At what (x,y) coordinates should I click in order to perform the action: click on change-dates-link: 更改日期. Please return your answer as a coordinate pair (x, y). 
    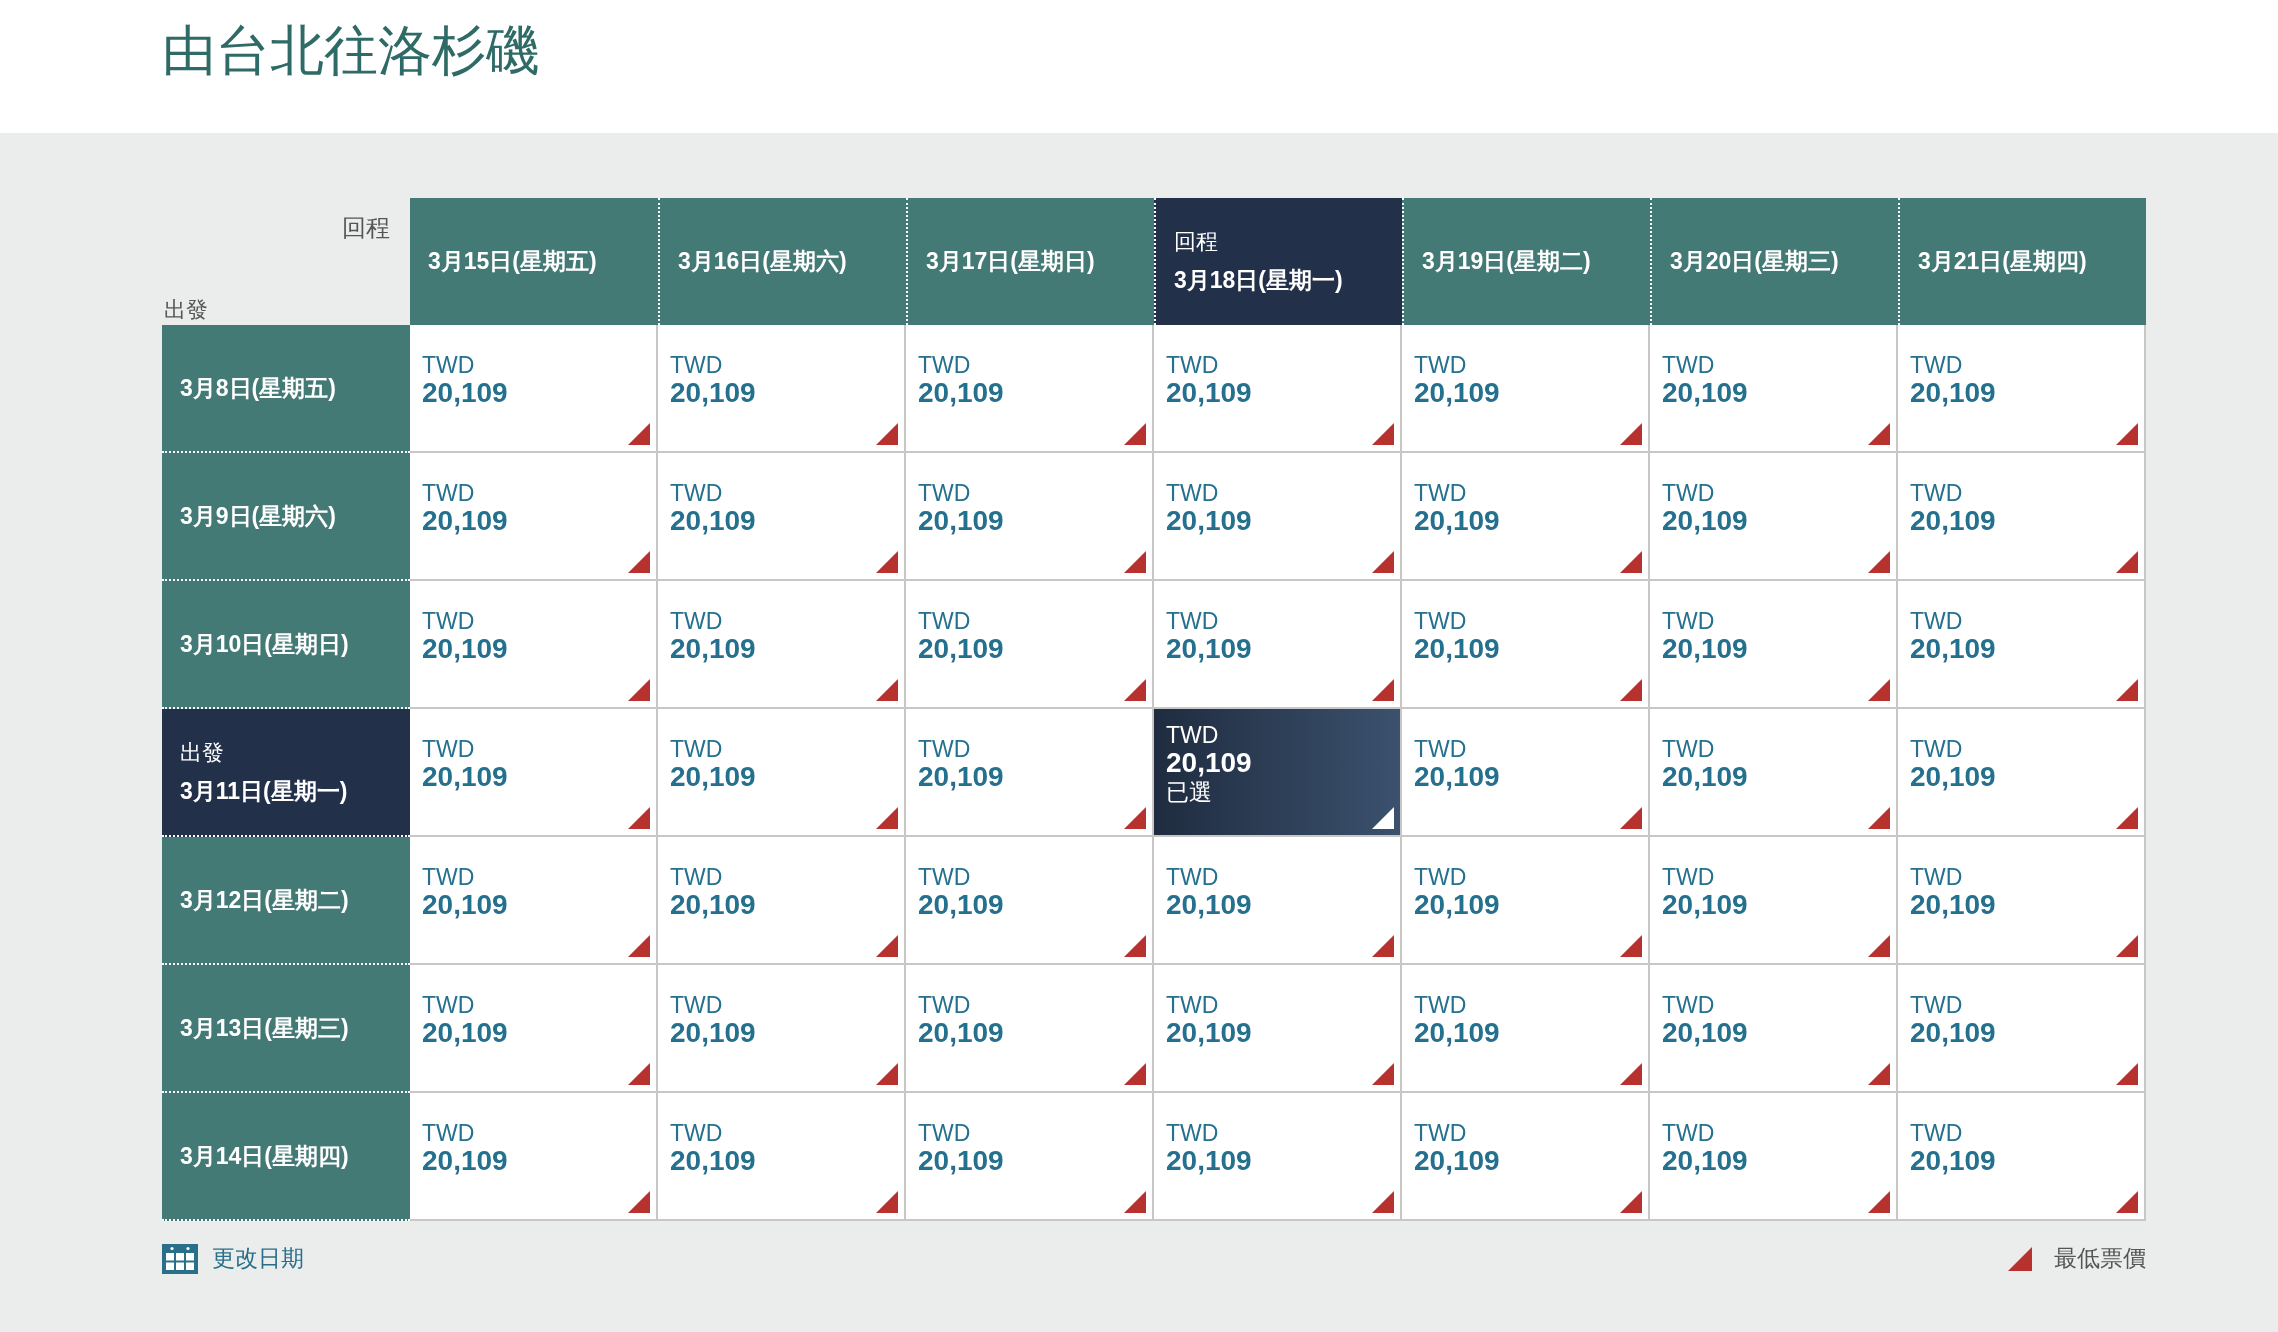
    Looking at the image, I should click on (233, 1258).